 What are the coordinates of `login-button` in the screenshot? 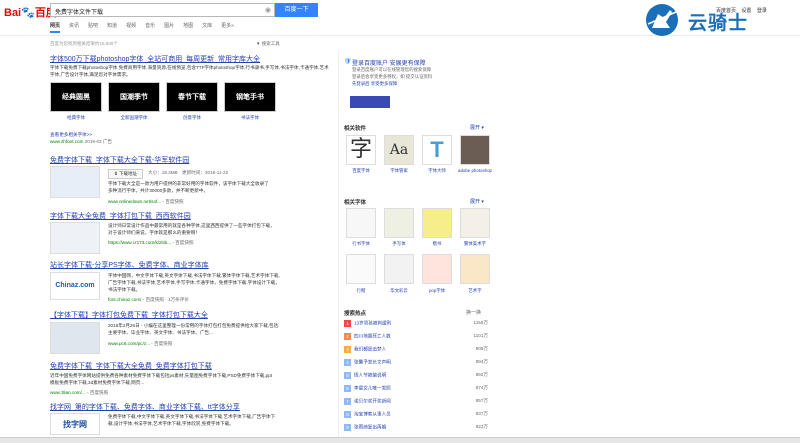 It's located at (370, 102).